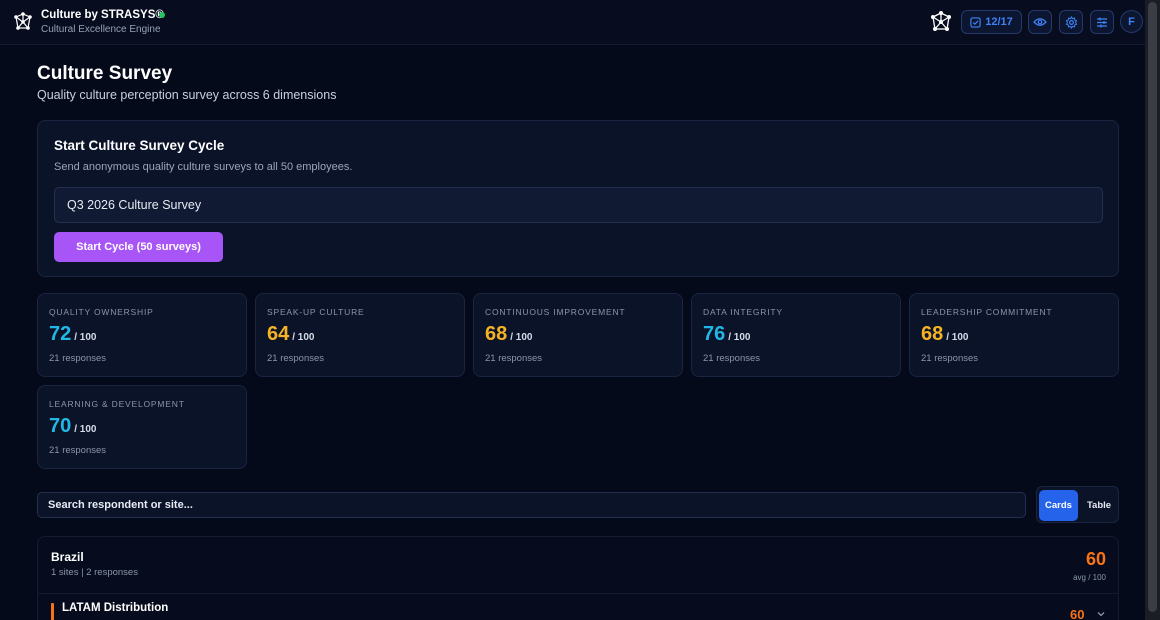  What do you see at coordinates (999, 22) in the screenshot?
I see `tasks-count: 12/17` at bounding box center [999, 22].